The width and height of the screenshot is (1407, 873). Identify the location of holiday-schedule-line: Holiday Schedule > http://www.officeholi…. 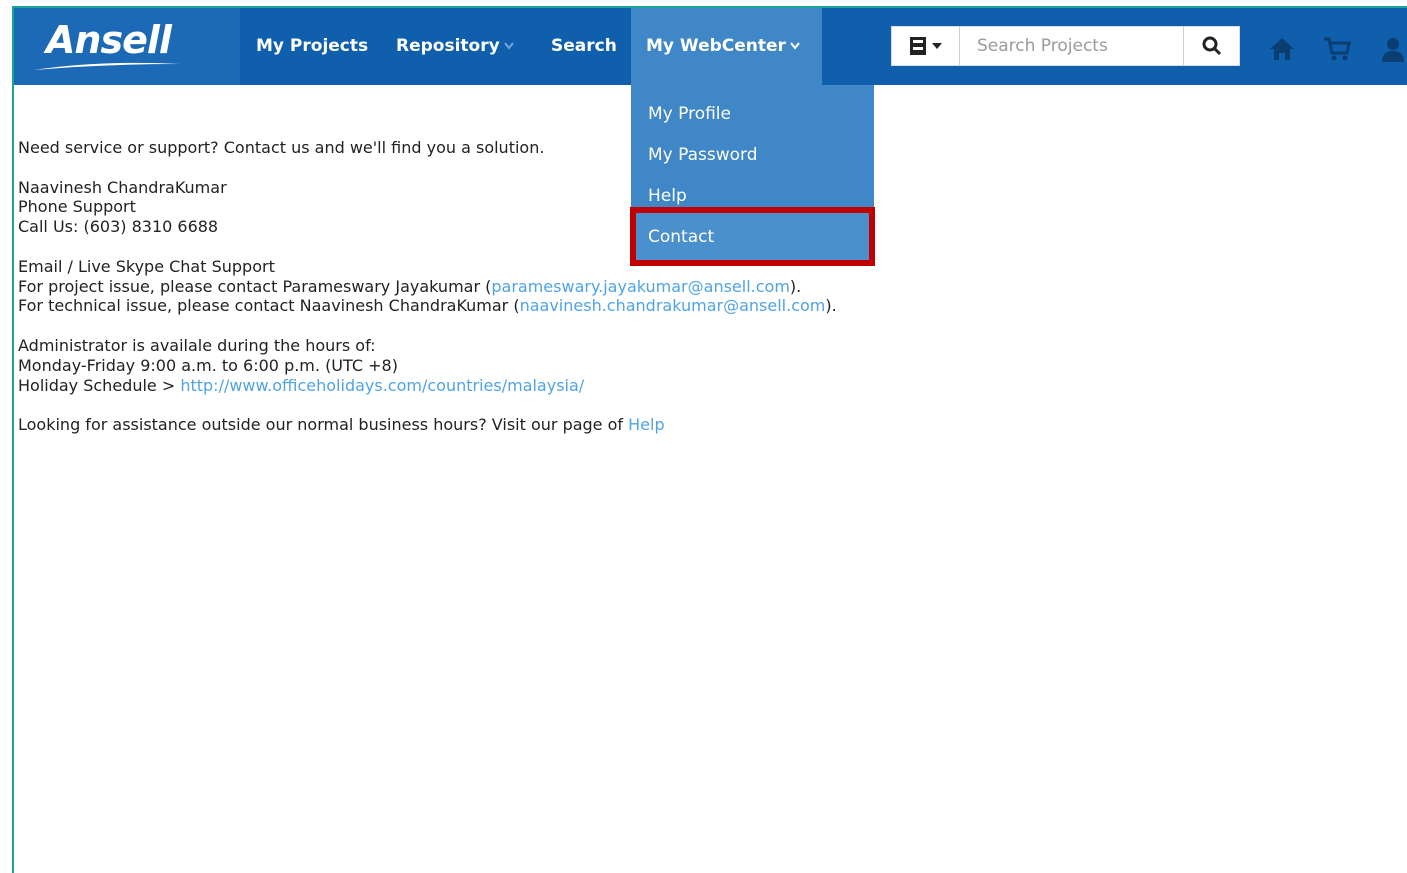
(427, 386).